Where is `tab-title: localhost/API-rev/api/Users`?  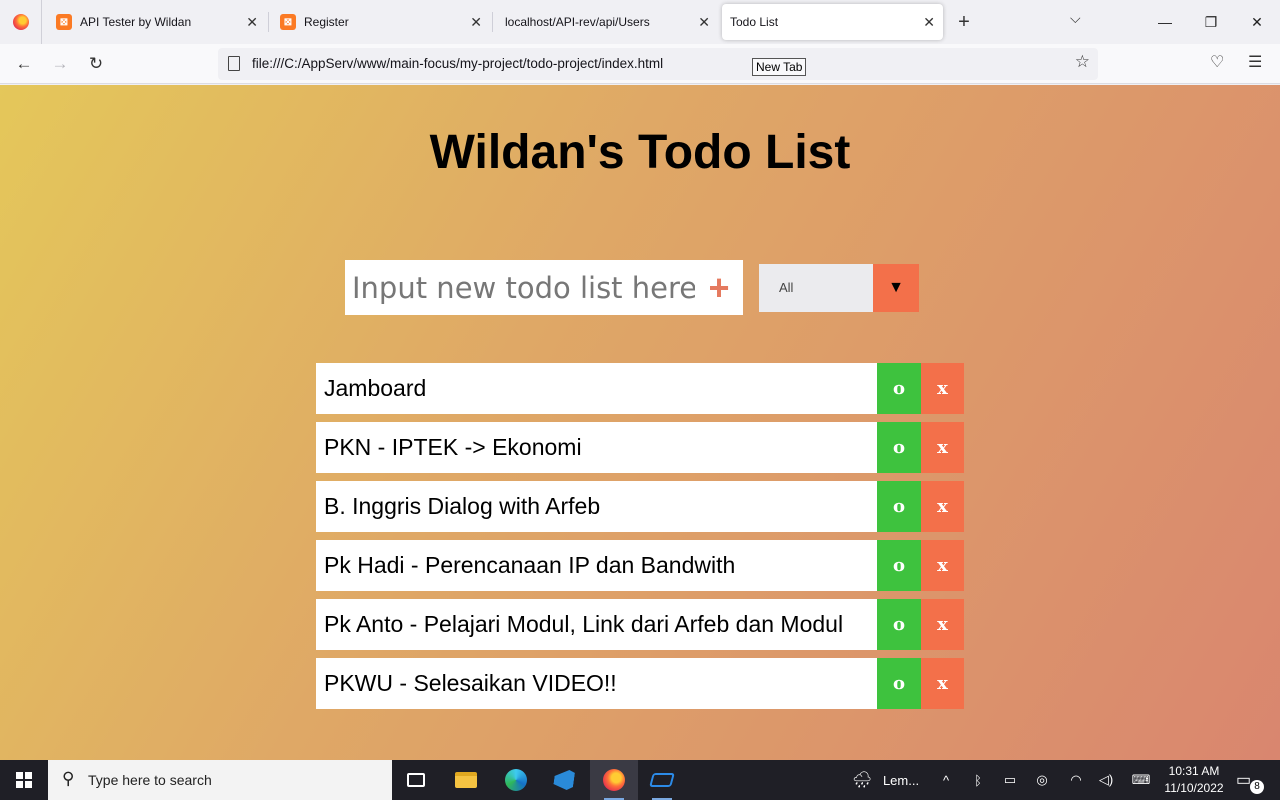
tab-title: localhost/API-rev/api/Users is located at coordinates (577, 22).